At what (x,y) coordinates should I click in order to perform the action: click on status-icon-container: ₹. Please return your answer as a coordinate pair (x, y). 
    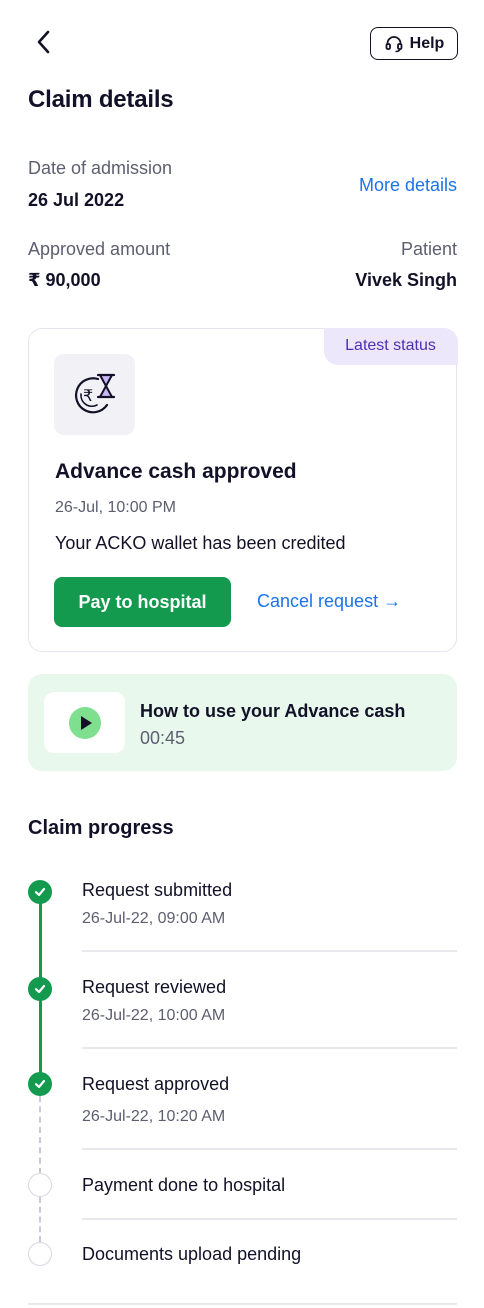
    Looking at the image, I should click on (94, 394).